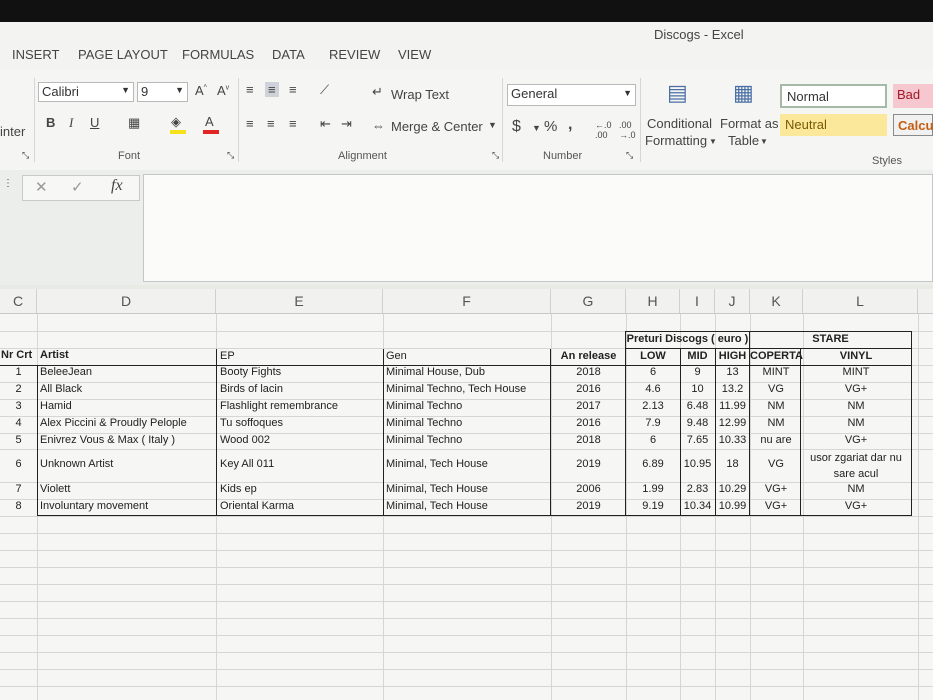  What do you see at coordinates (8, 183) in the screenshot?
I see `name-box-handle-icon: ⋮` at bounding box center [8, 183].